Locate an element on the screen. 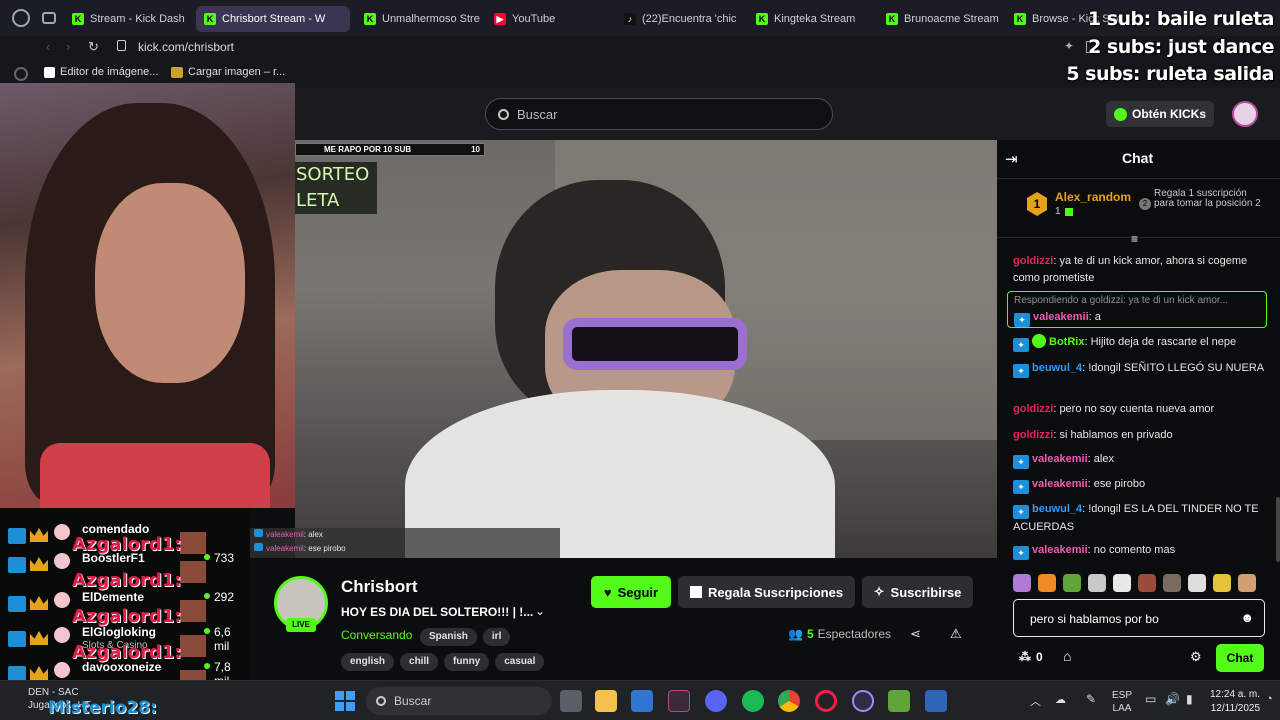 Image resolution: width=1280 pixels, height=720 pixels. emote-bar is located at coordinates (1143, 584).